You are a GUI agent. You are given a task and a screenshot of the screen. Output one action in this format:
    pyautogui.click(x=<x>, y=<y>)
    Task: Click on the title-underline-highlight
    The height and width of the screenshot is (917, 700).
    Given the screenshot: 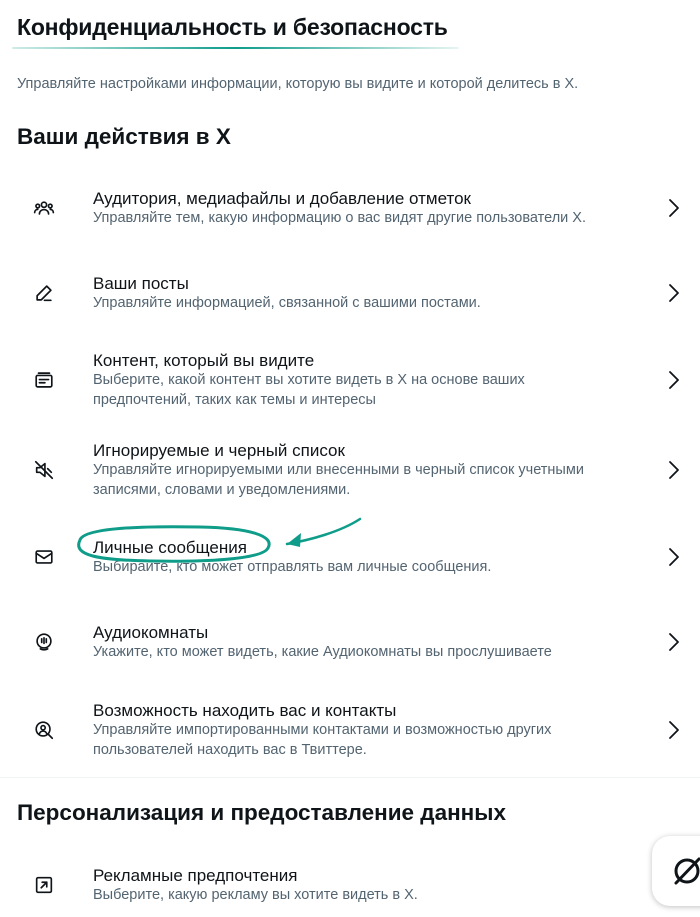 What is the action you would take?
    pyautogui.click(x=235, y=48)
    